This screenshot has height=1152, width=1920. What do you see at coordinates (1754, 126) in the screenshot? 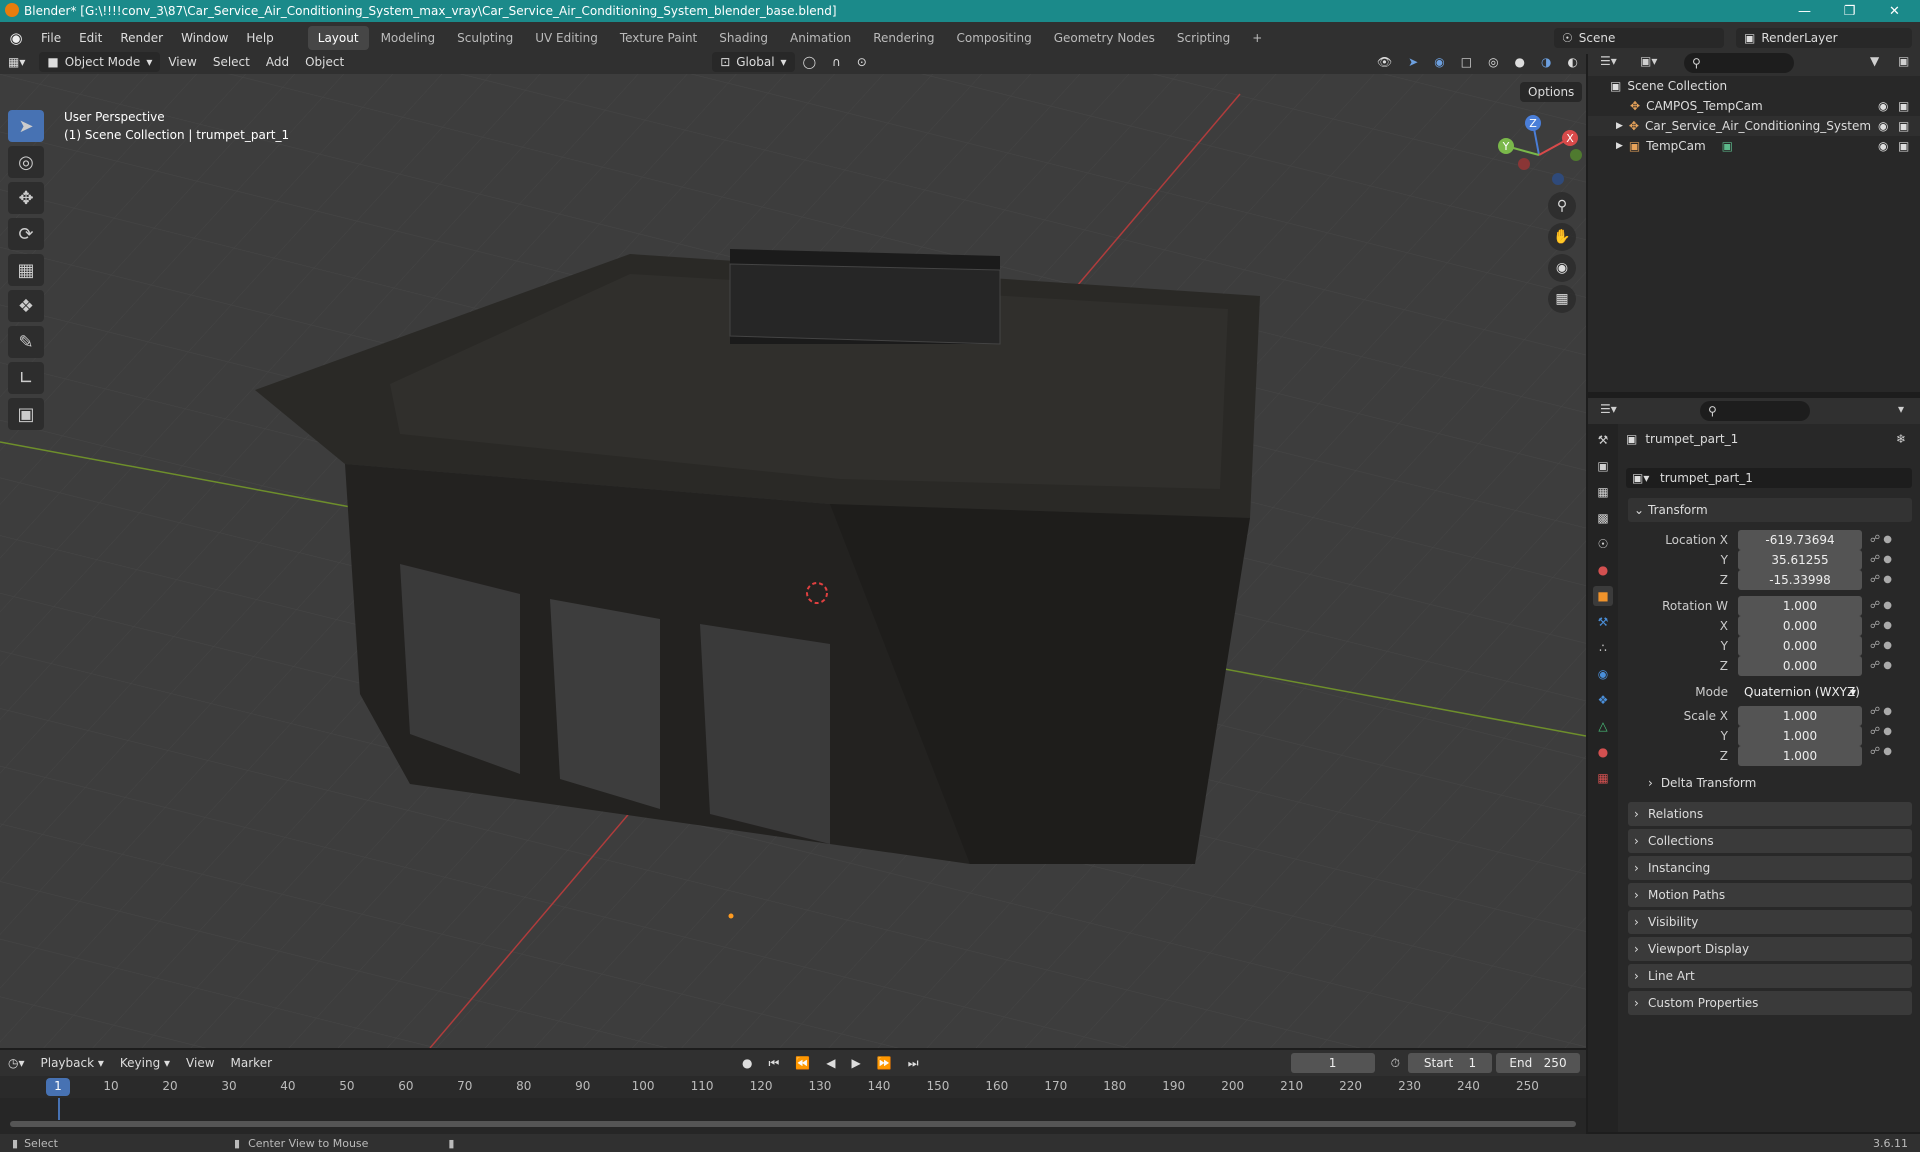
I see `outliner-row-car-service: ▶ ✥ Car_Service_Air_Conditioning_System ◉ ▣` at bounding box center [1754, 126].